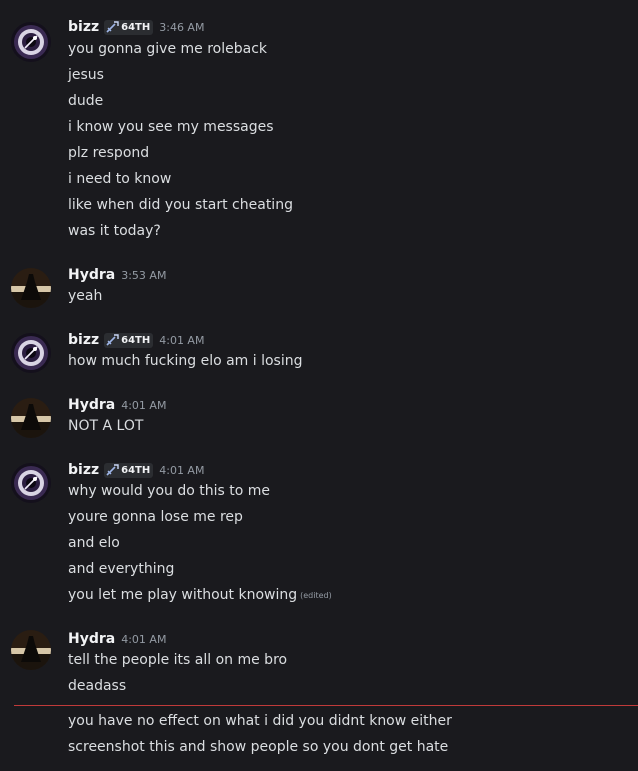 The width and height of the screenshot is (638, 771). Describe the element at coordinates (185, 361) in the screenshot. I see `message-text: how much fucking elo am i losing` at that location.